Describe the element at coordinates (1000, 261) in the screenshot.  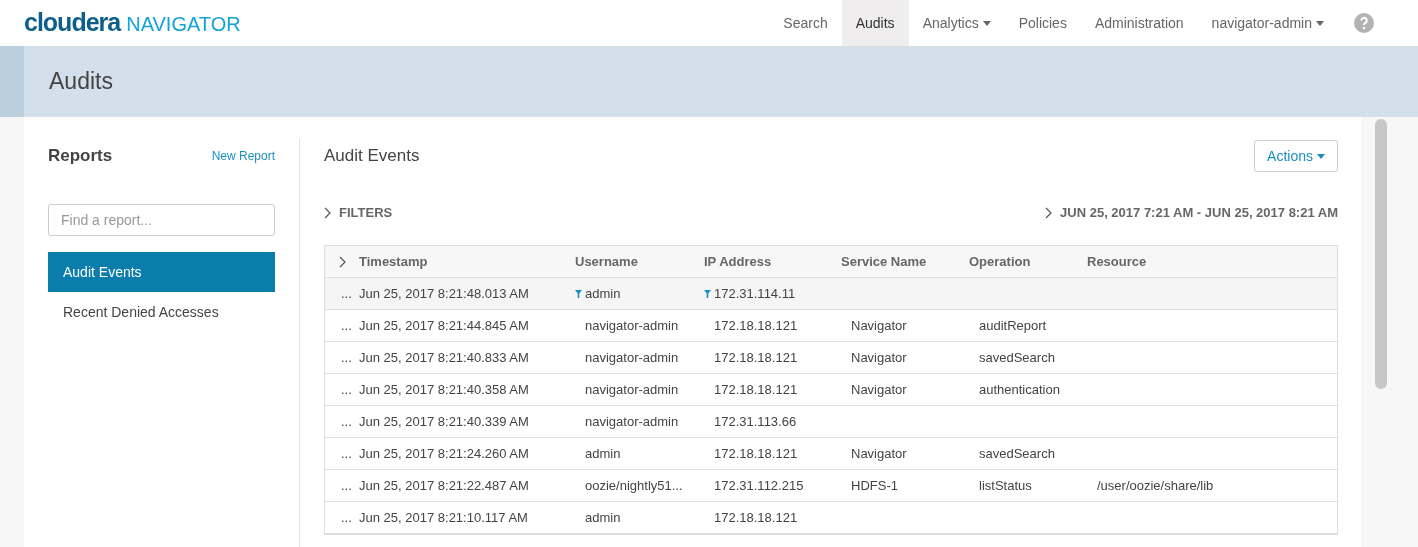
I see `column-header: Operation` at that location.